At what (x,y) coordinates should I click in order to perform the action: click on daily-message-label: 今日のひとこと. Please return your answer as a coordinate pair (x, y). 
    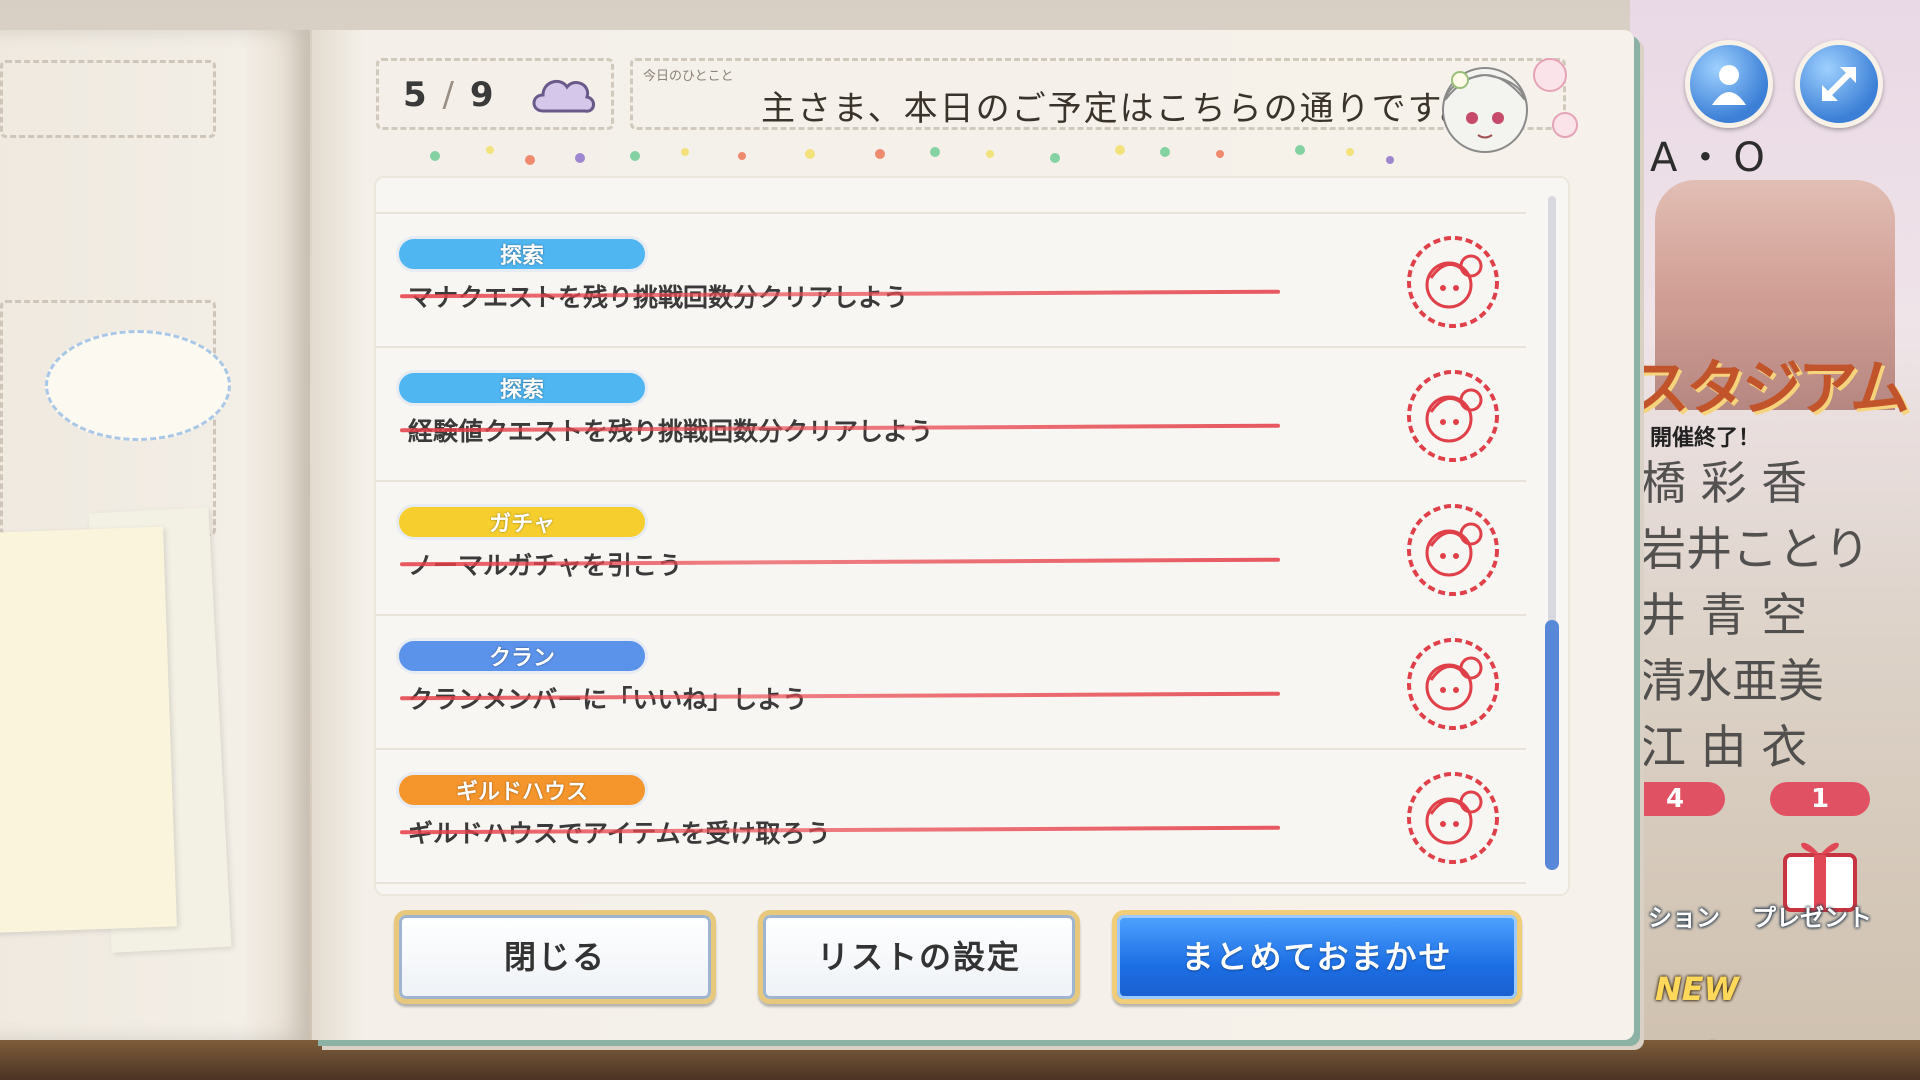
    Looking at the image, I should click on (688, 76).